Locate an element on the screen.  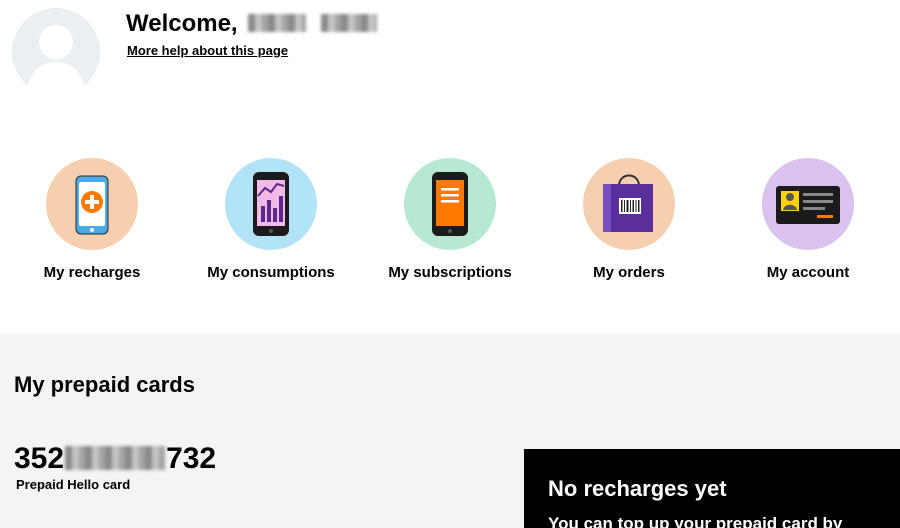
shopping-bag-icon is located at coordinates (628, 203).